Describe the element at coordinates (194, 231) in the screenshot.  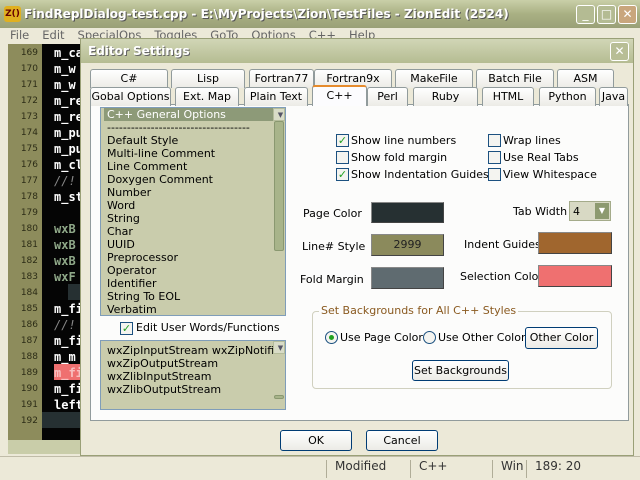
I see `style-list-item: Char` at that location.